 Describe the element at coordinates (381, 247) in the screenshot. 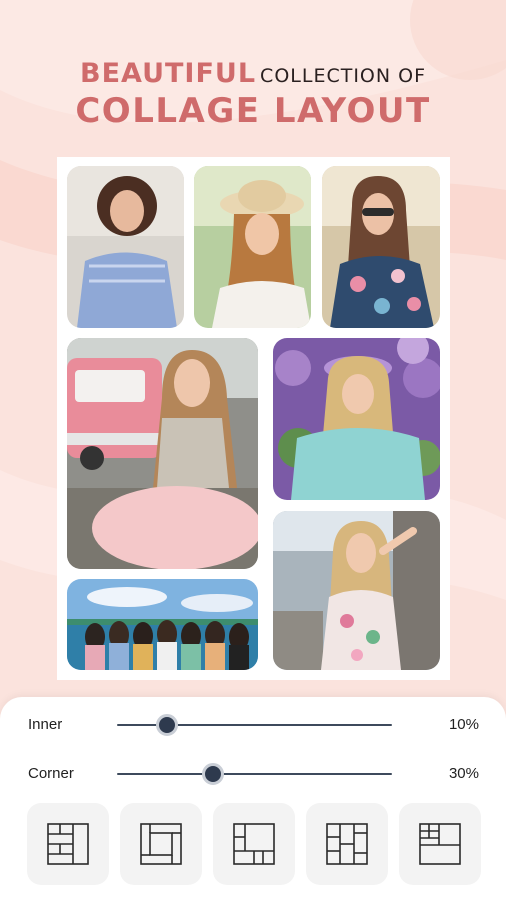

I see `photo-girl-sunglasses-floral` at that location.